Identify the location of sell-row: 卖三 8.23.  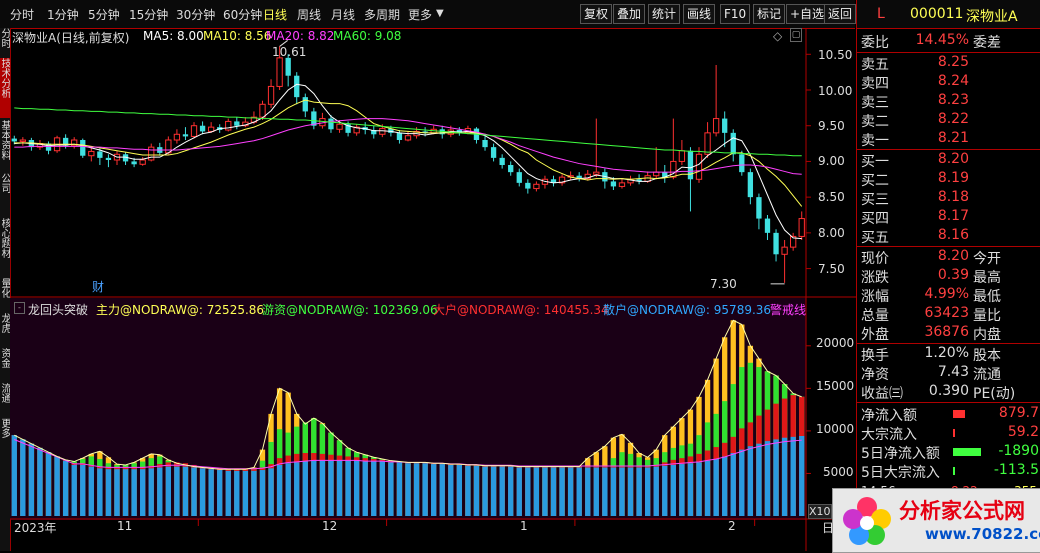
(948, 101).